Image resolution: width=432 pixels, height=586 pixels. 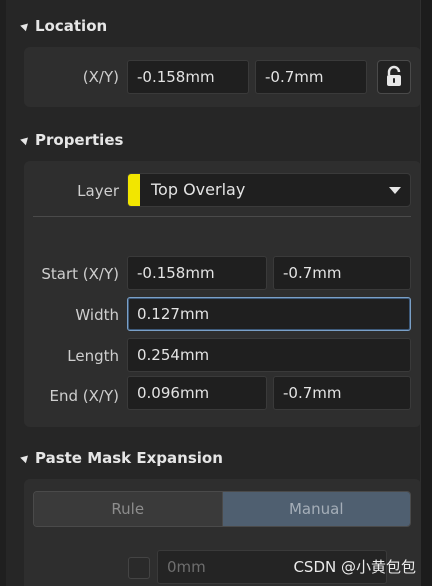 I want to click on lock-button, so click(x=394, y=77).